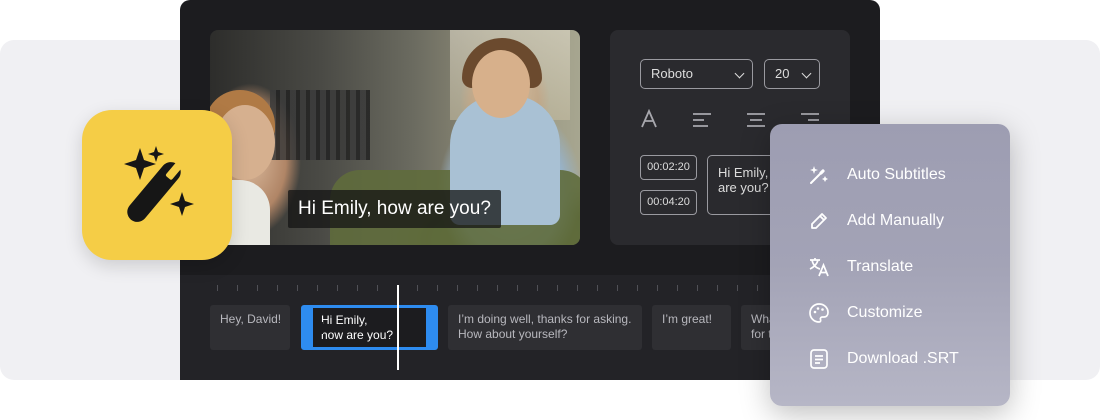 This screenshot has width=1100, height=420. I want to click on radiator, so click(320, 125).